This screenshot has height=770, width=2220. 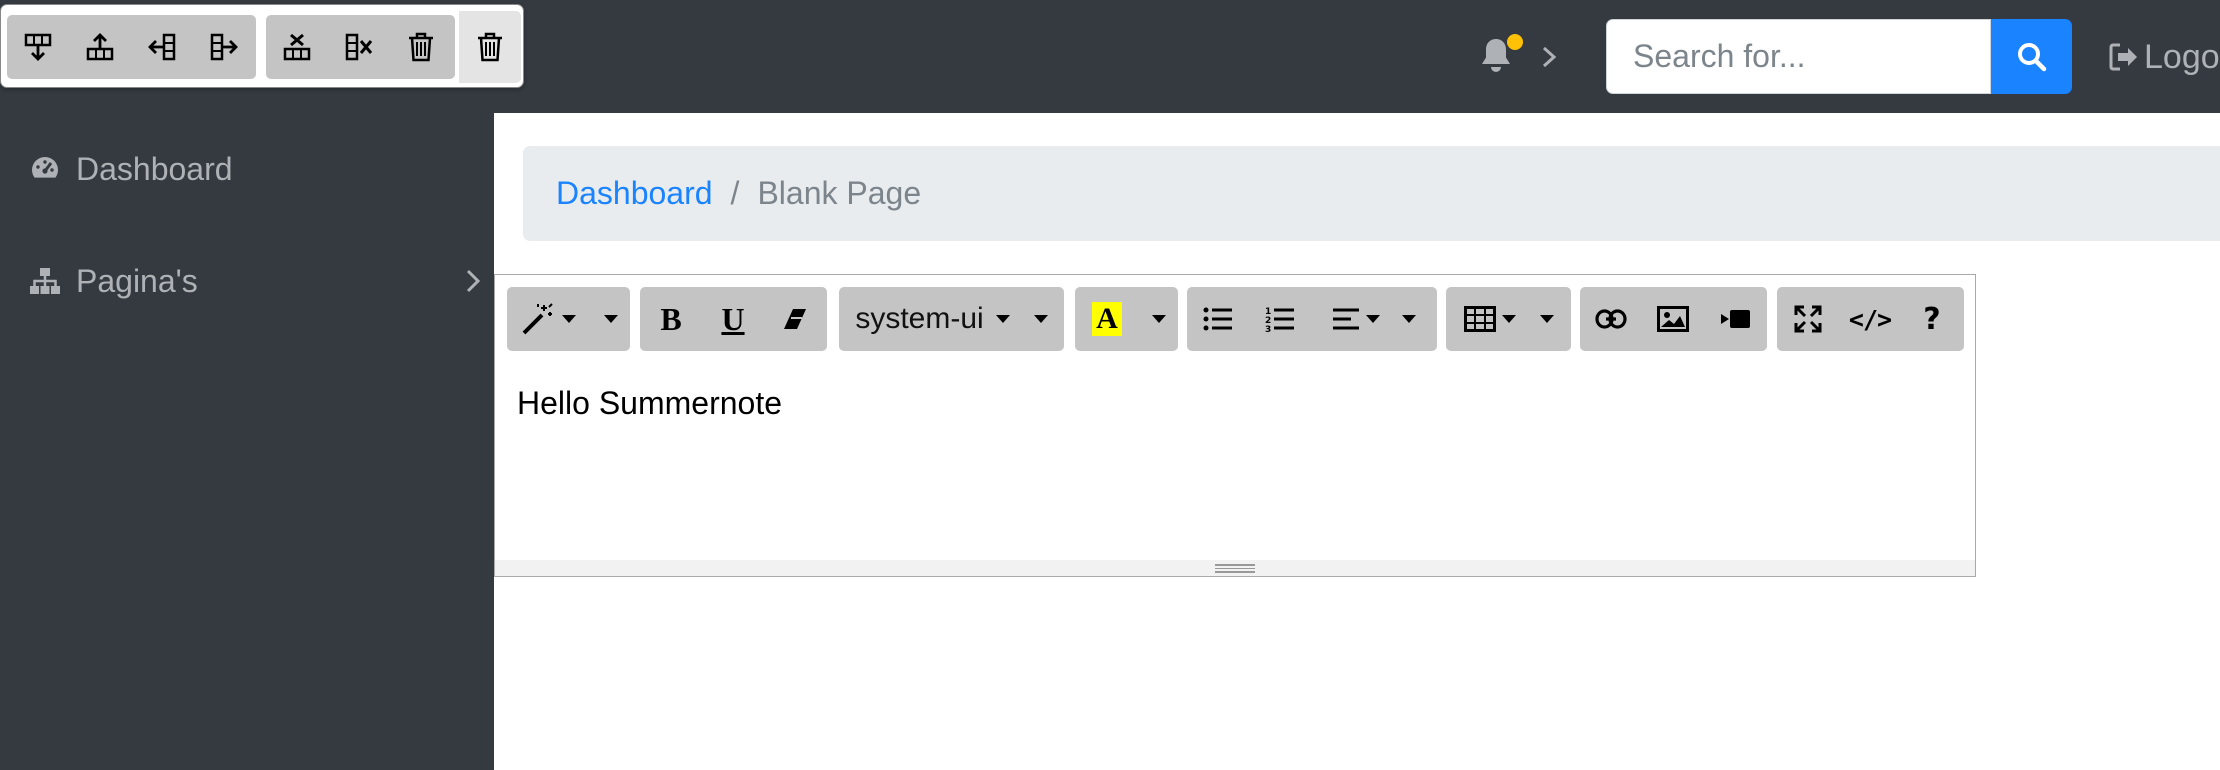 I want to click on highlight-color-icon: A, so click(x=1107, y=319).